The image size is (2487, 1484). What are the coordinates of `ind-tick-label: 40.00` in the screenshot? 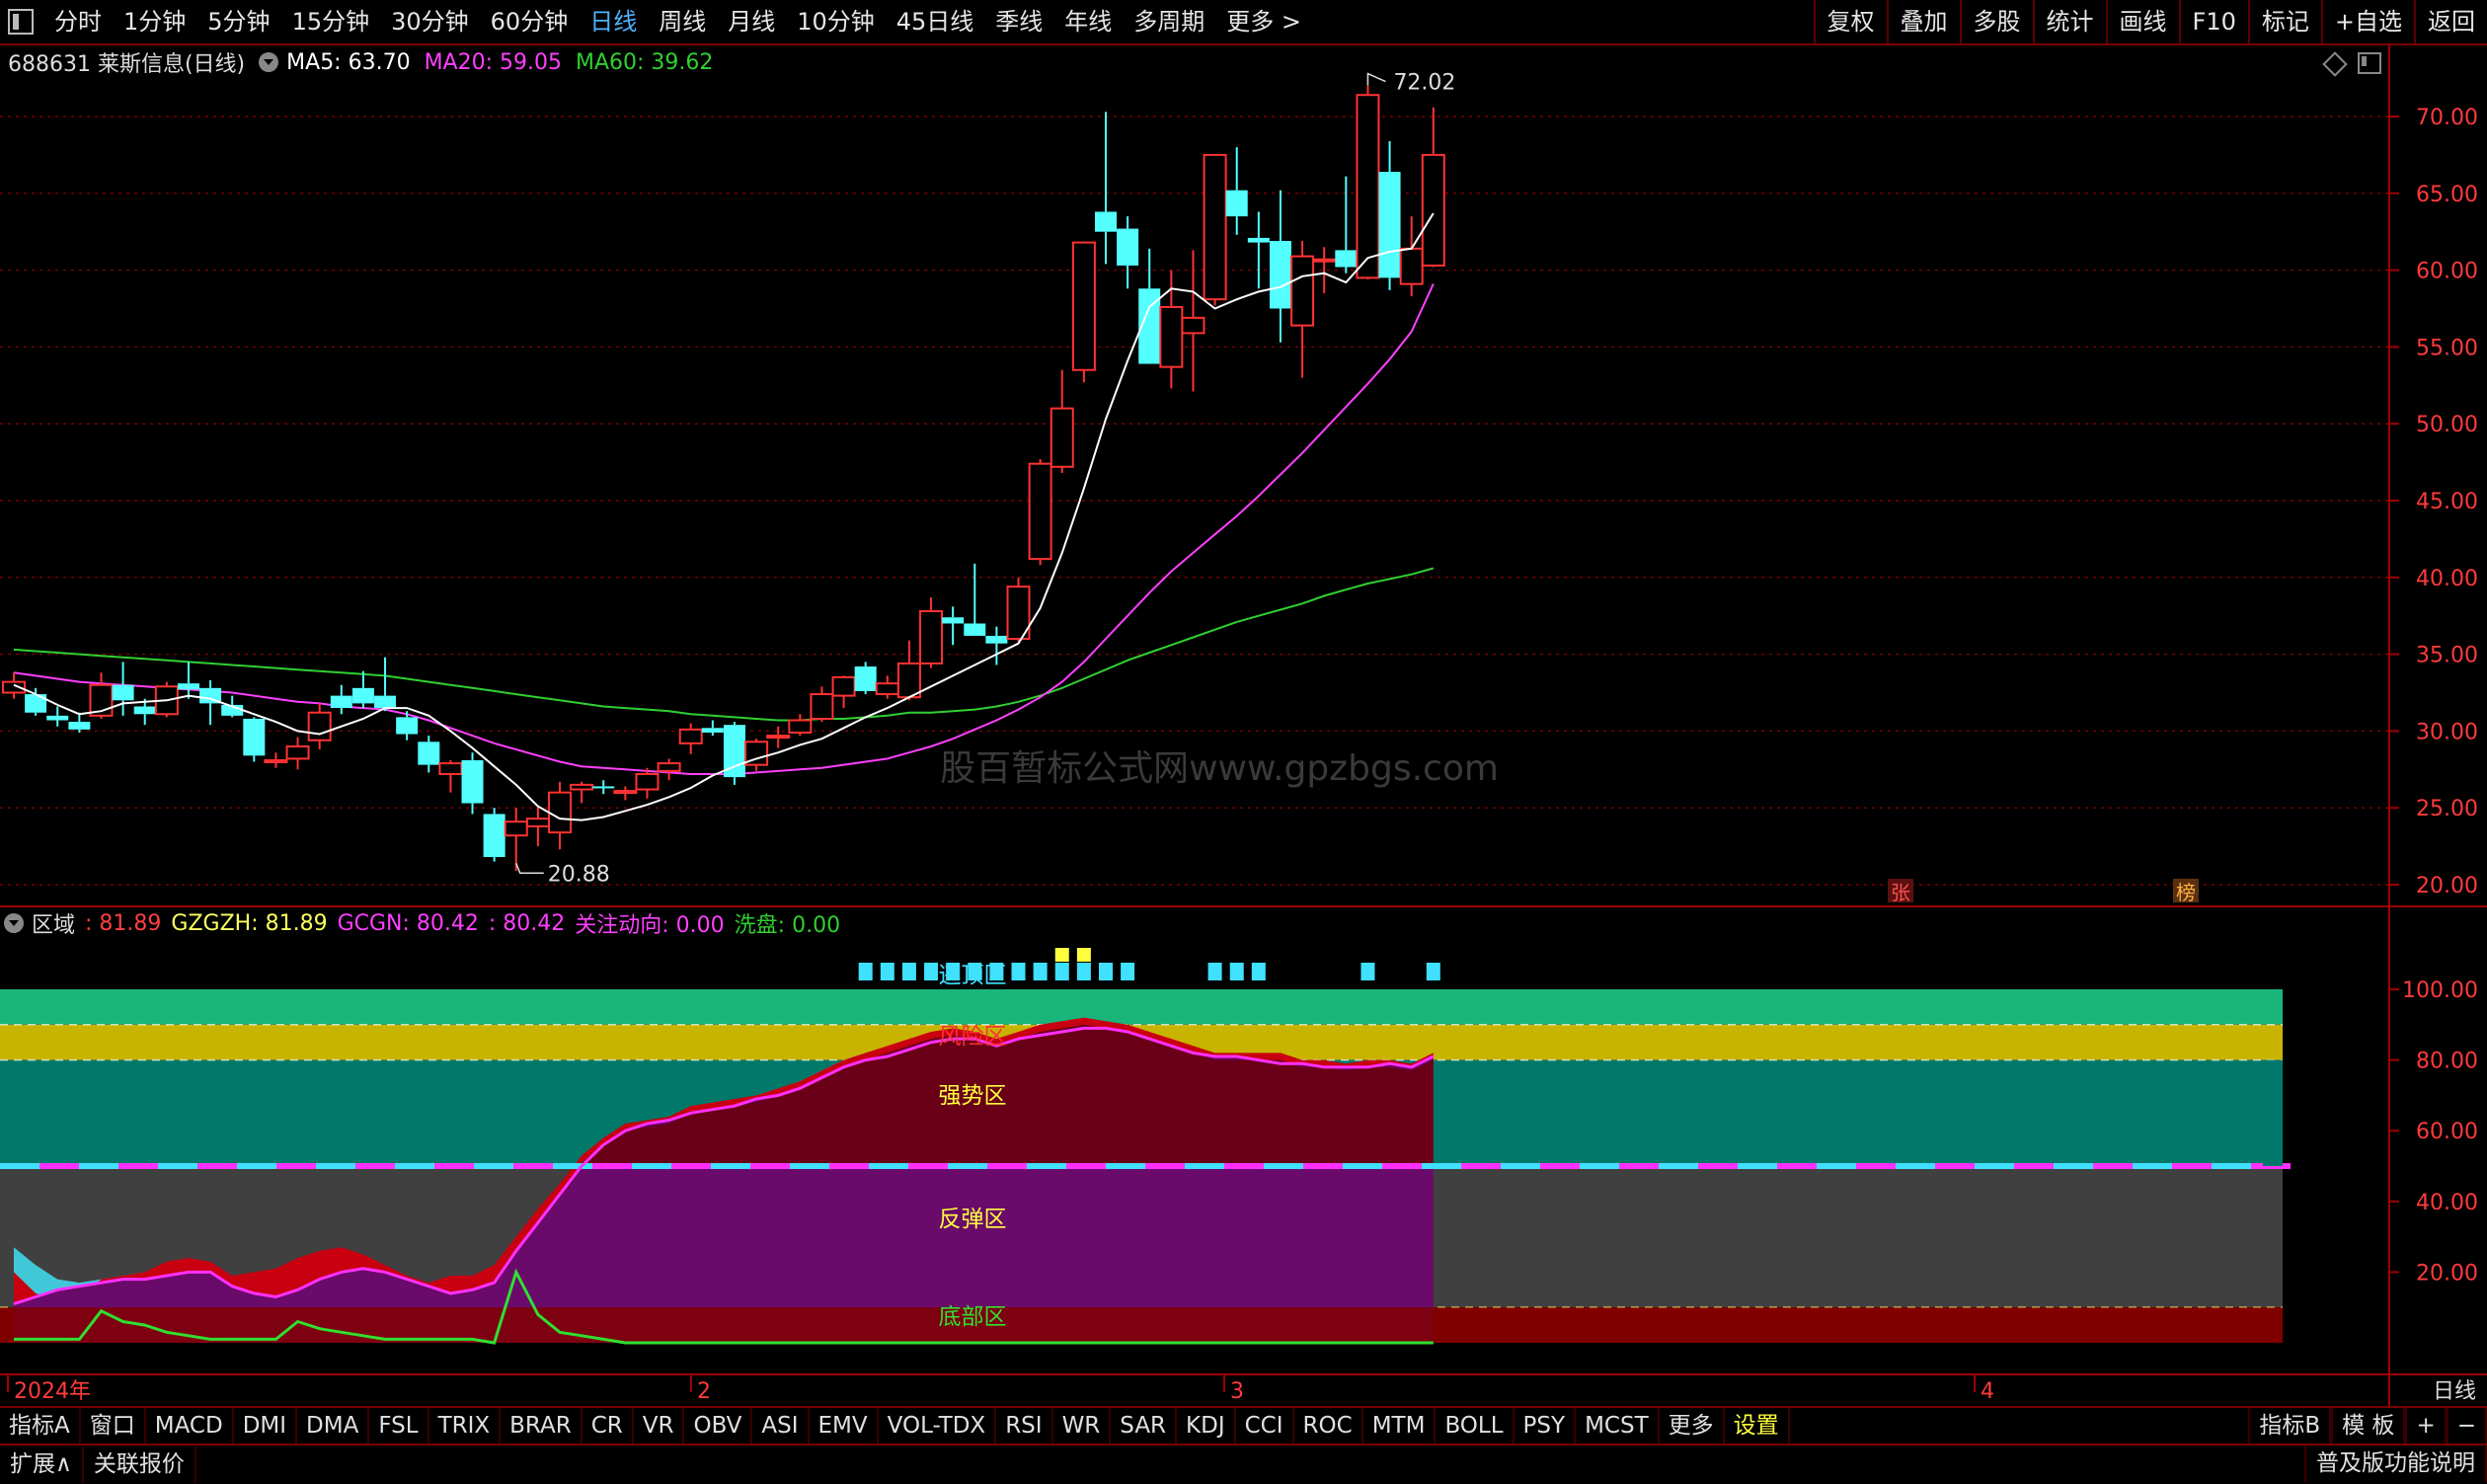 It's located at (2447, 1203).